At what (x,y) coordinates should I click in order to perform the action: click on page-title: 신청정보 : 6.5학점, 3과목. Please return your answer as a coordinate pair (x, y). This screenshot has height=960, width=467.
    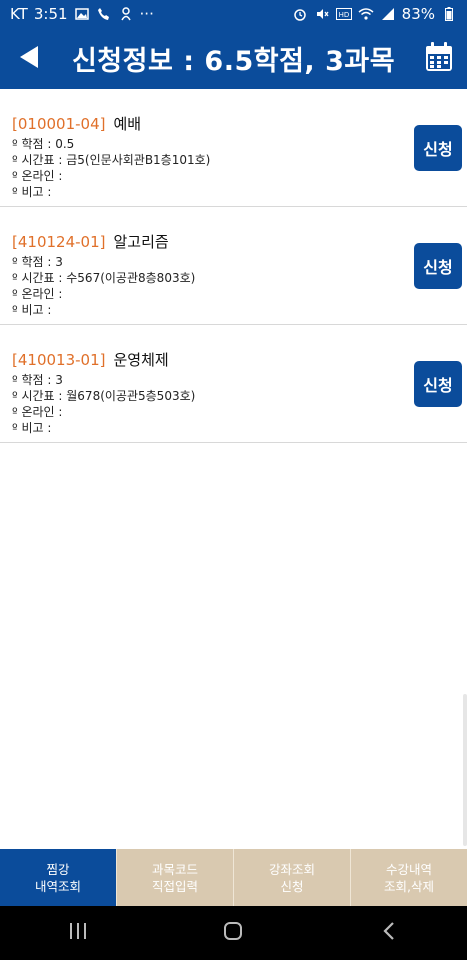
    Looking at the image, I should click on (233, 61).